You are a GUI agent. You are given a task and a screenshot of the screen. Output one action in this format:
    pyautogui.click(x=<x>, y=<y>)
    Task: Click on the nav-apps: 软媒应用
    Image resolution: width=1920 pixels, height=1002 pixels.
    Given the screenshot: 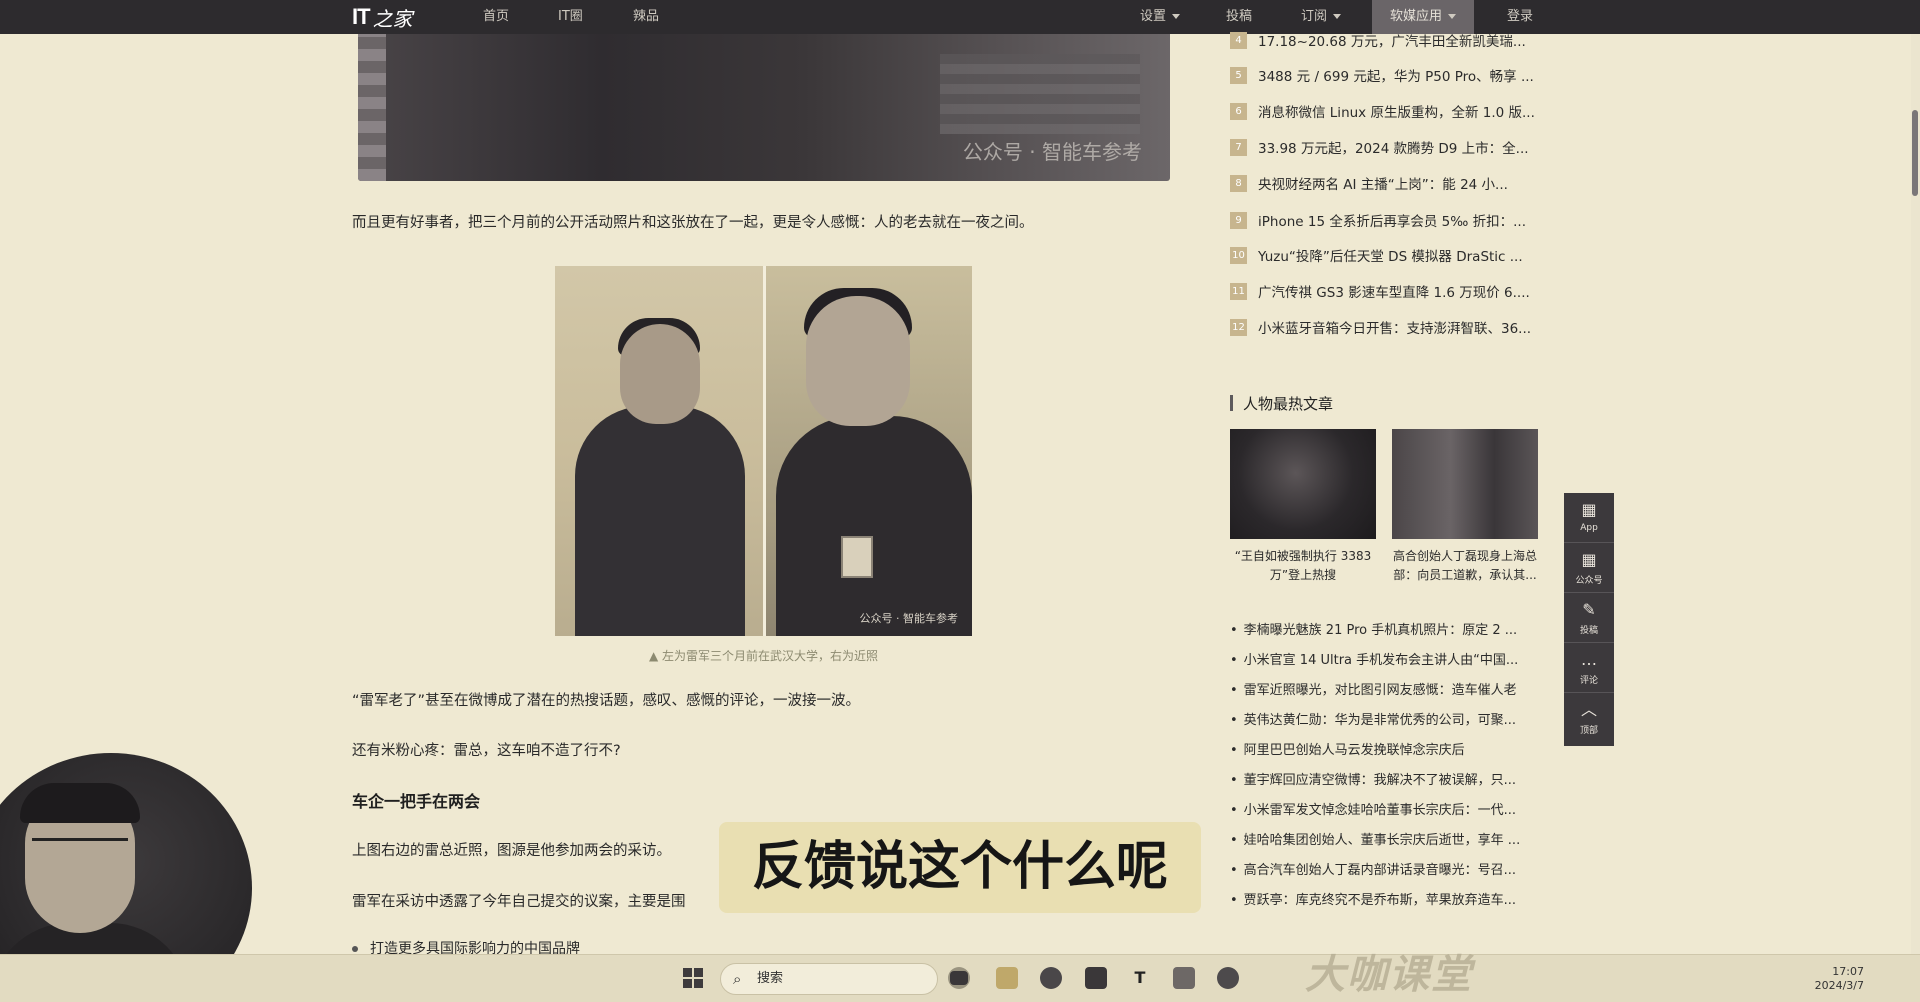 What is the action you would take?
    pyautogui.click(x=1423, y=17)
    